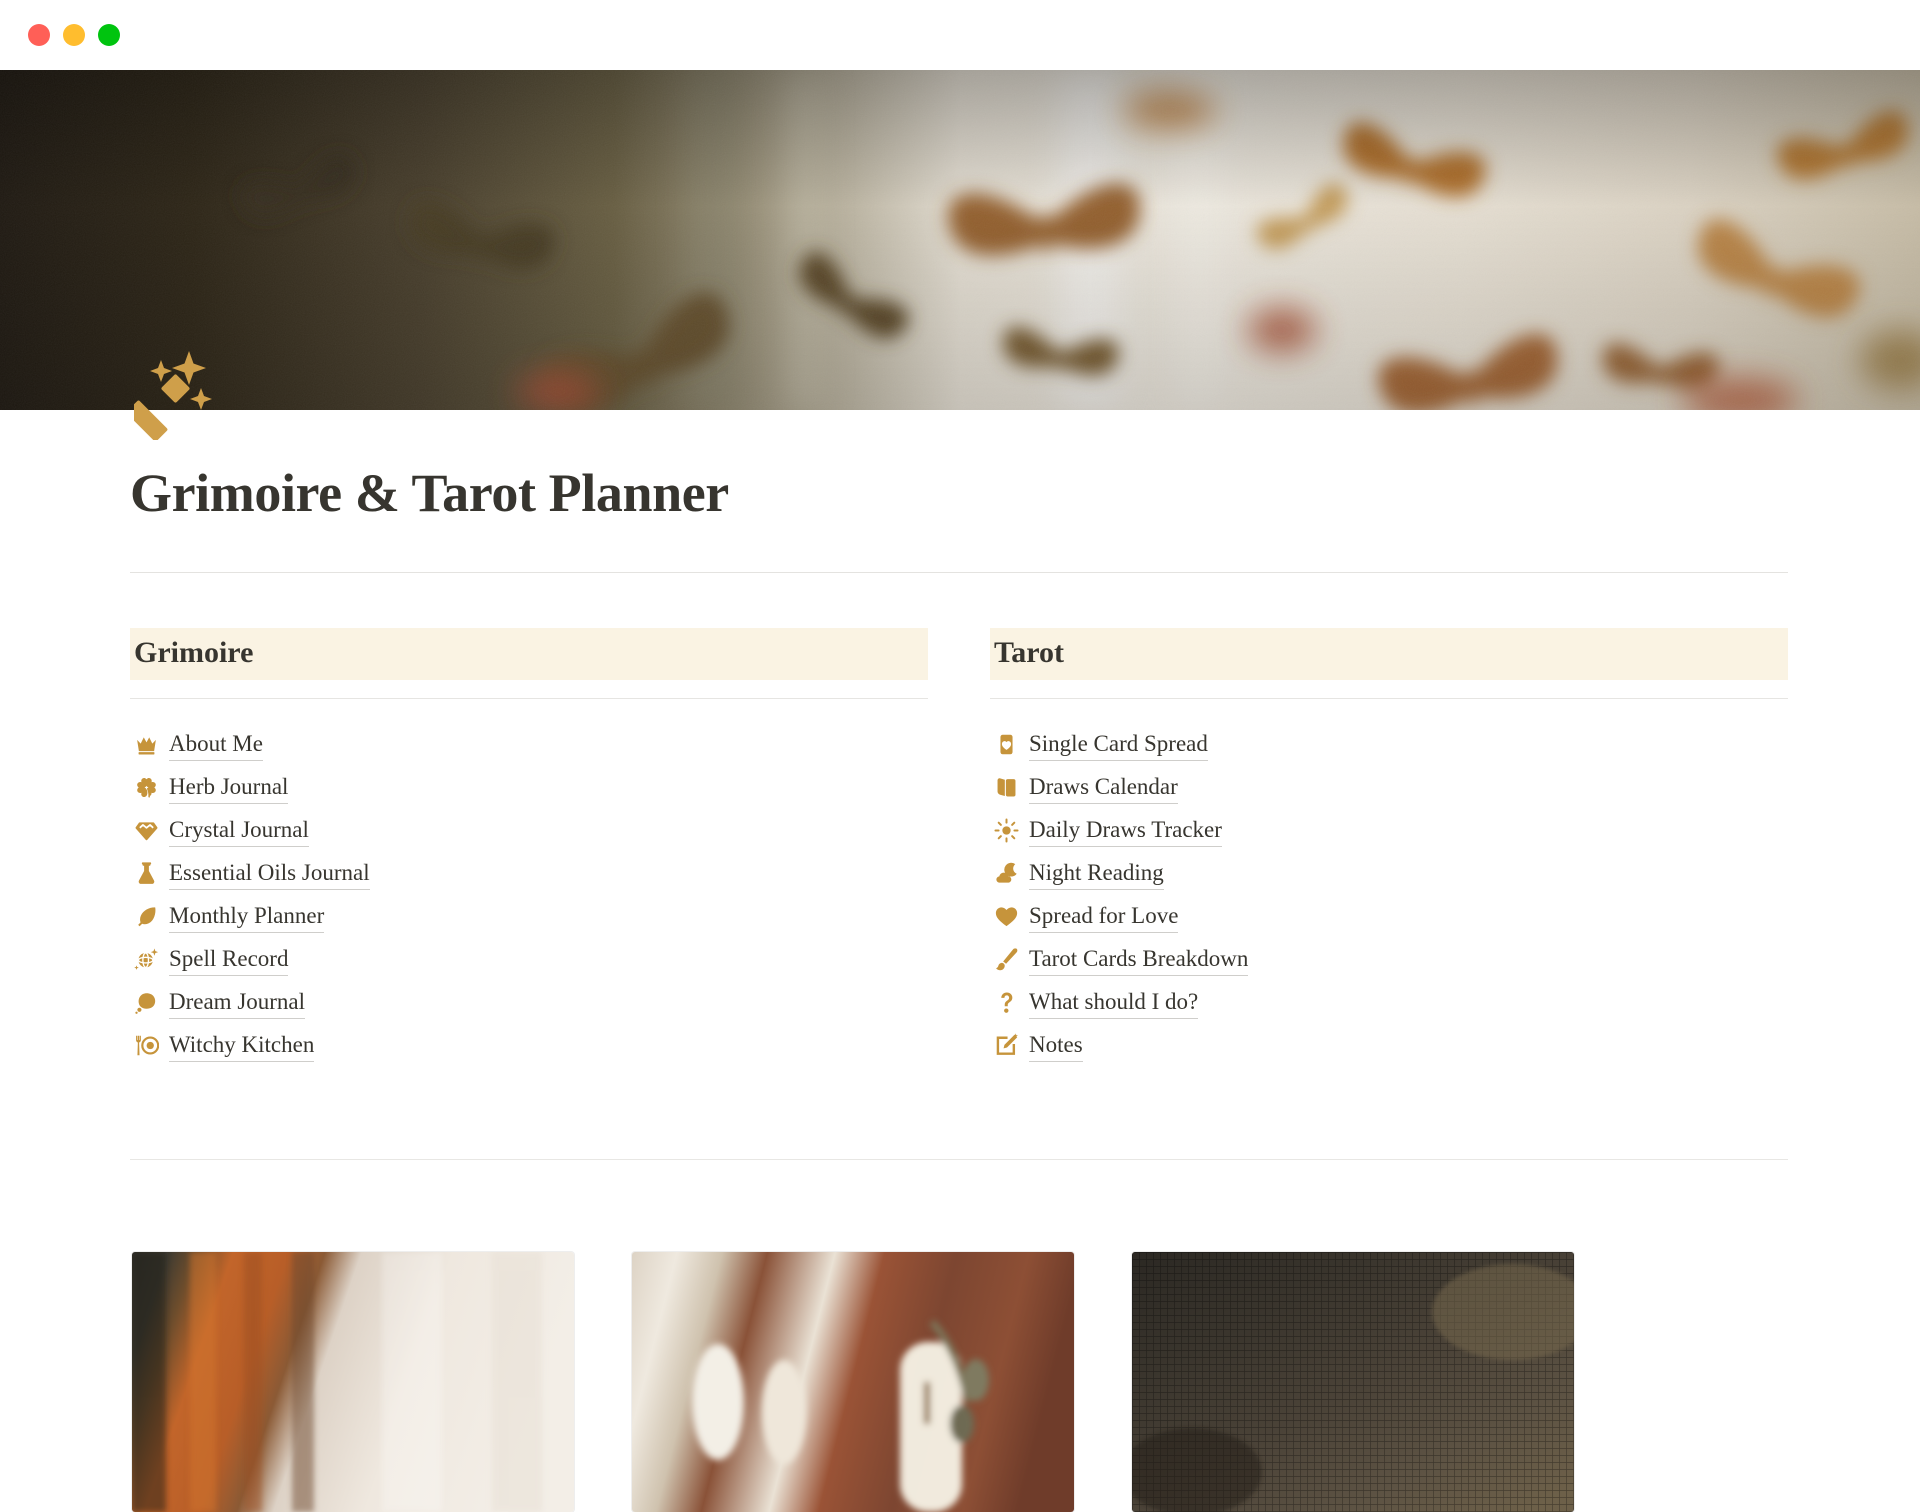  I want to click on link-label: About Me, so click(216, 745).